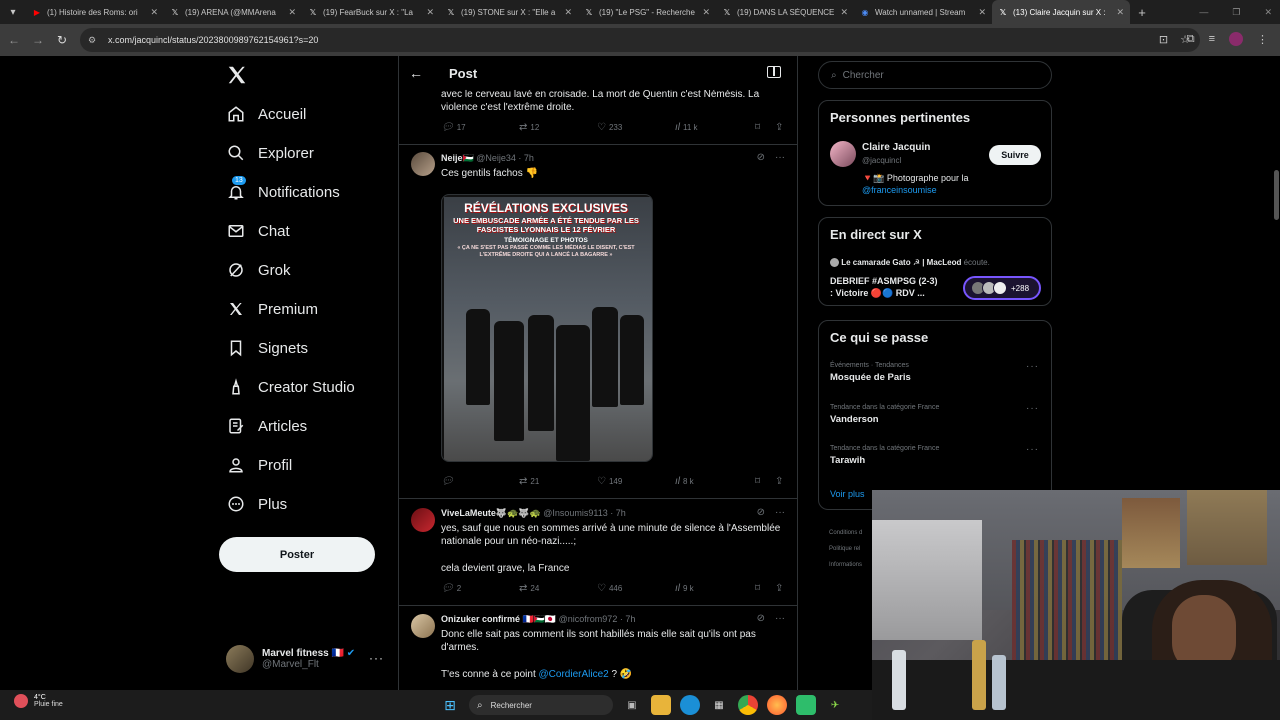 This screenshot has width=1280, height=720. Describe the element at coordinates (256, 504) in the screenshot. I see `nav-item-plus: Plus` at that location.